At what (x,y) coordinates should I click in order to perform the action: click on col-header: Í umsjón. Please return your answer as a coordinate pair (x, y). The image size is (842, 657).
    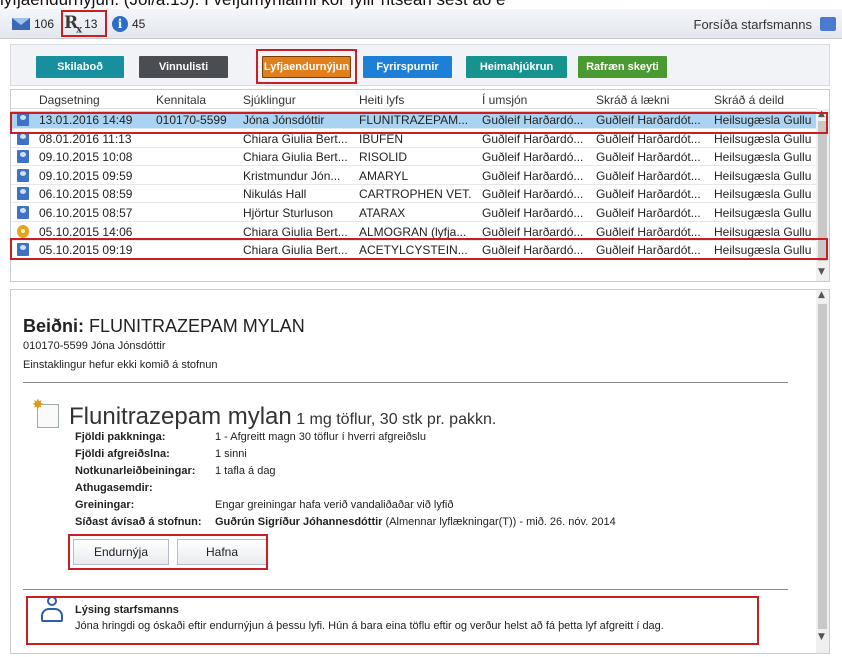
    Looking at the image, I should click on (504, 100).